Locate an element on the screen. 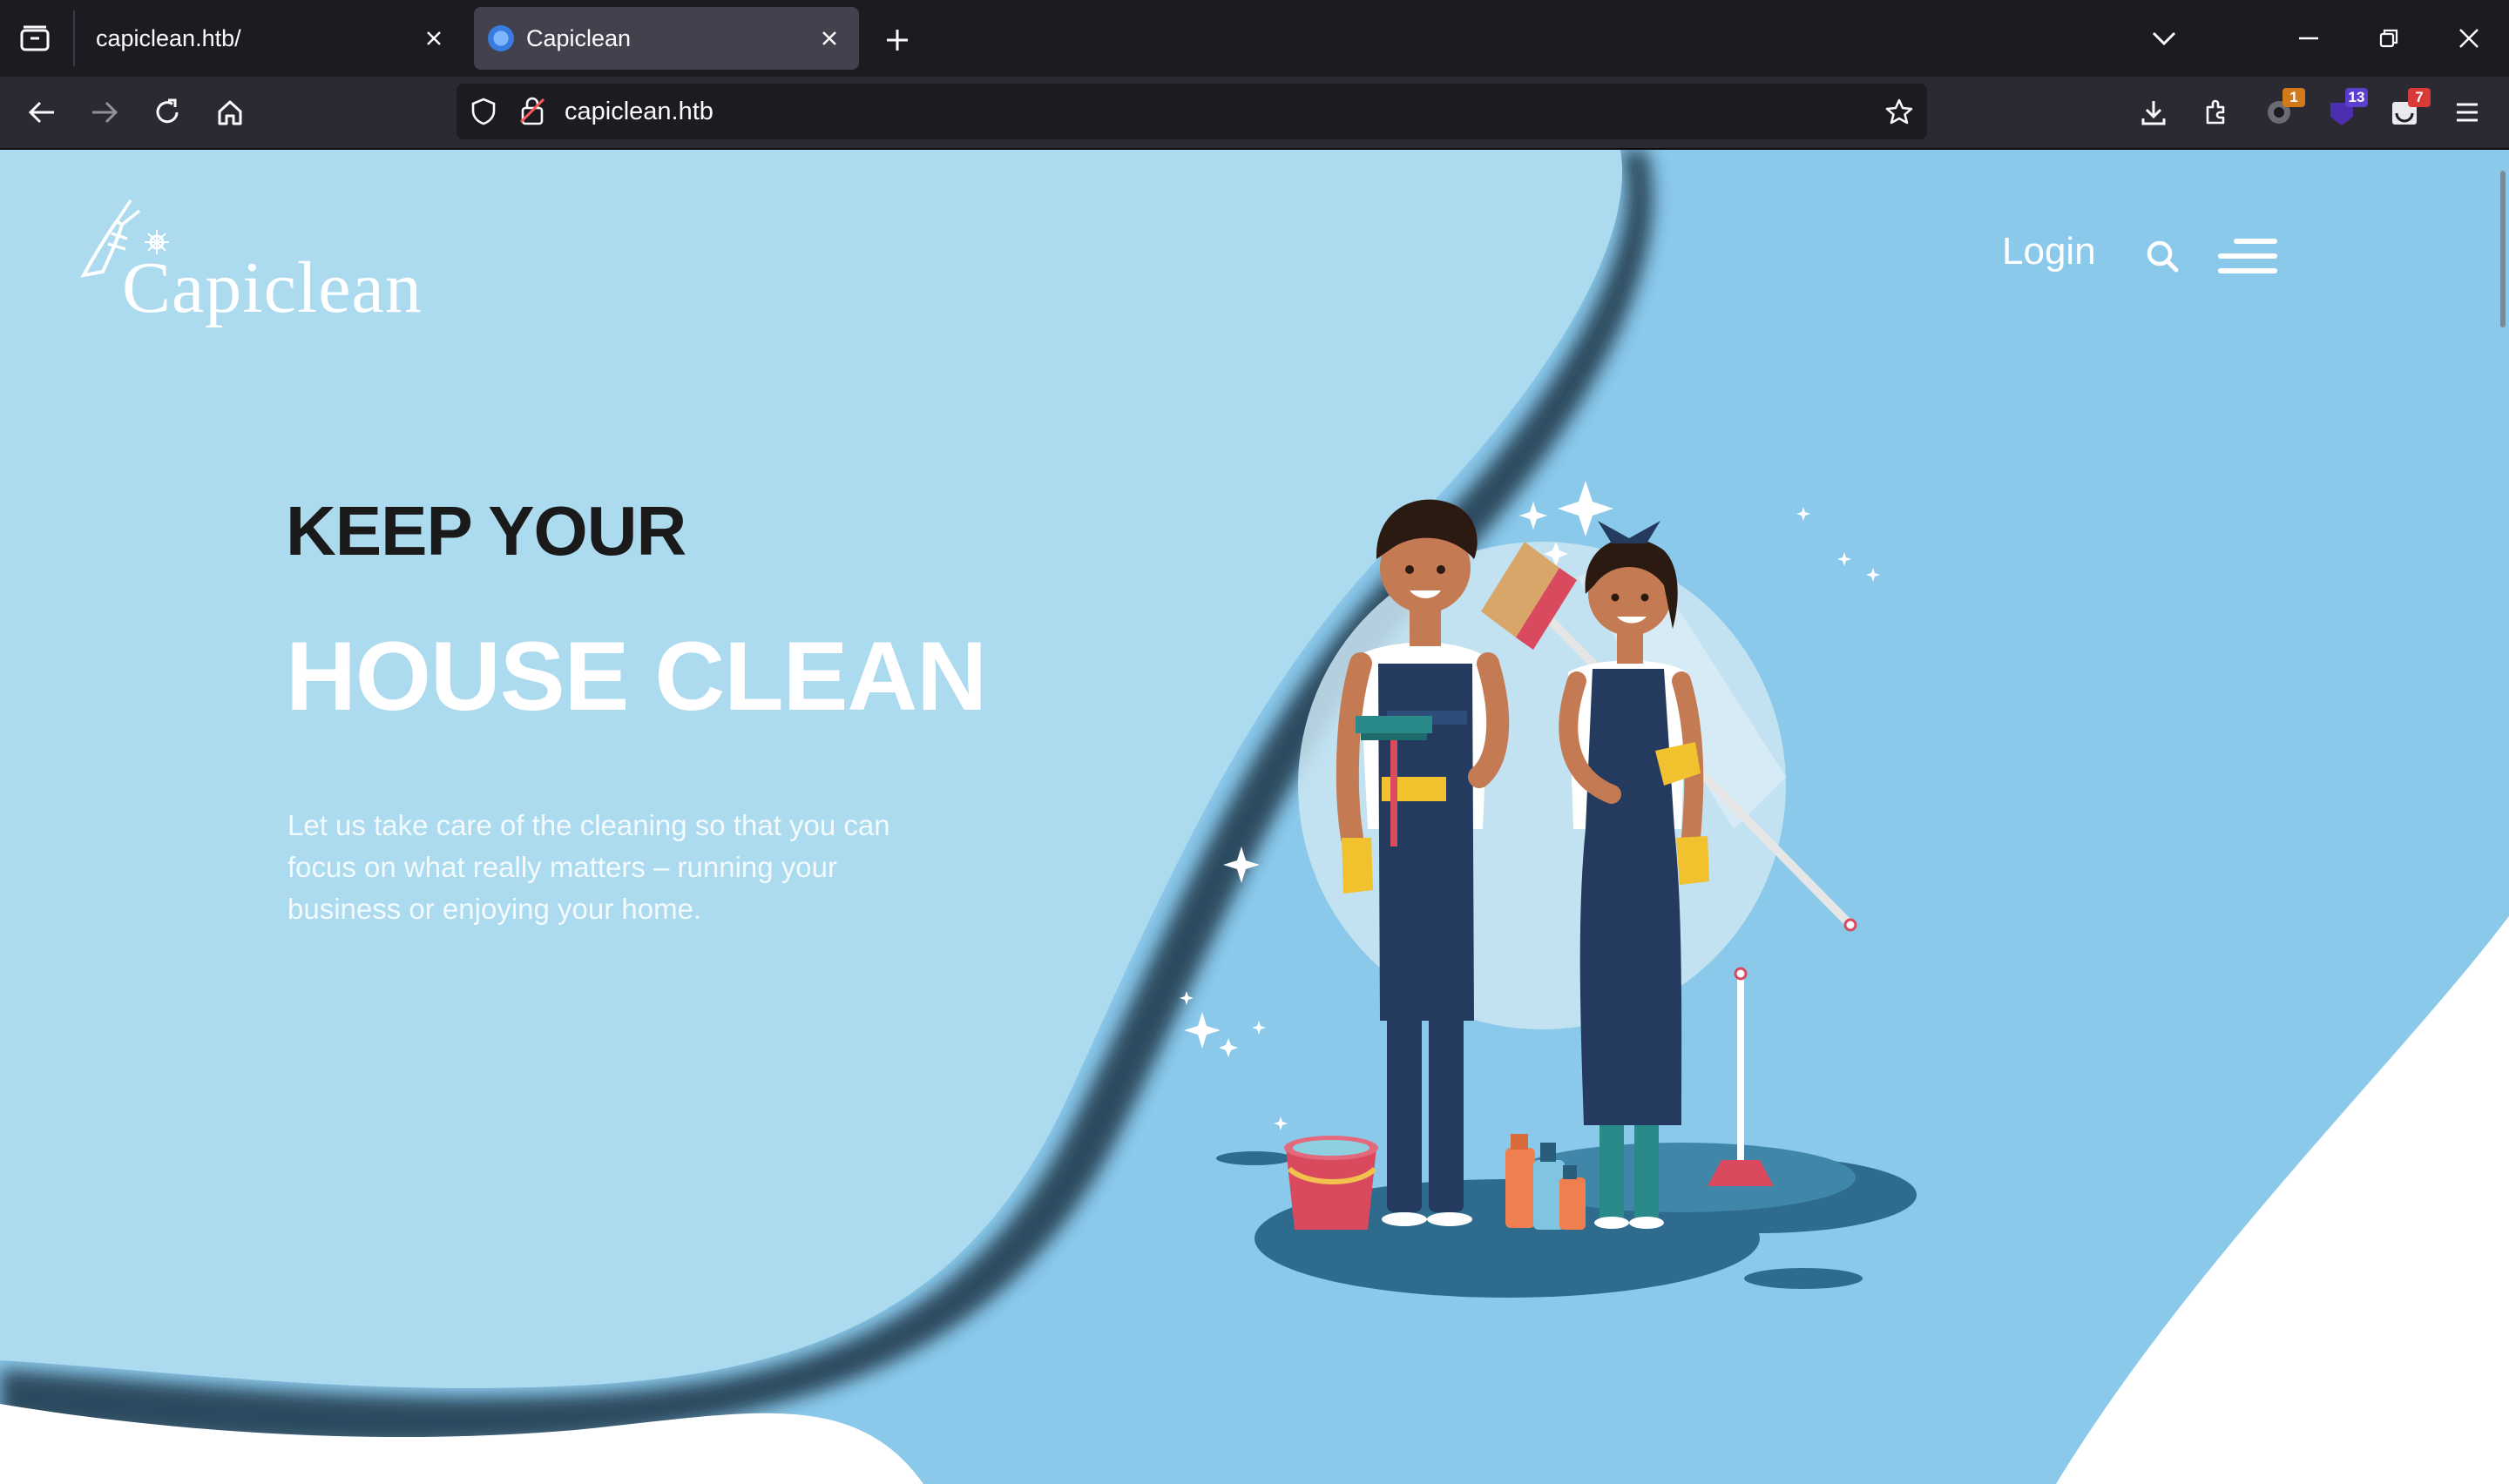 The width and height of the screenshot is (2509, 1484). reload-icon is located at coordinates (167, 112).